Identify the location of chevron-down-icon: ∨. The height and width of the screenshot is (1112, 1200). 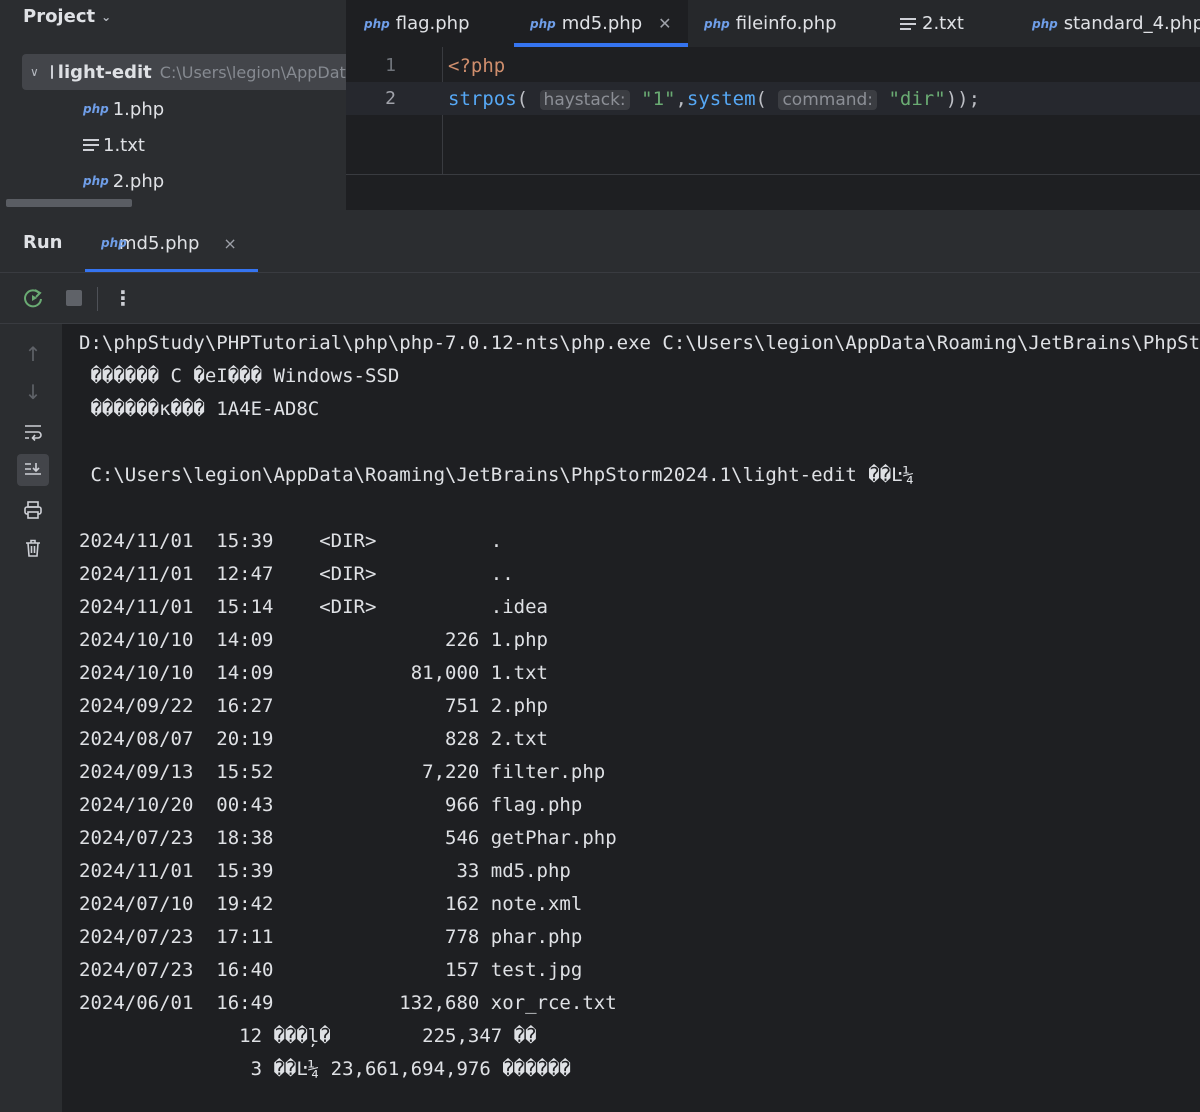
(34, 72).